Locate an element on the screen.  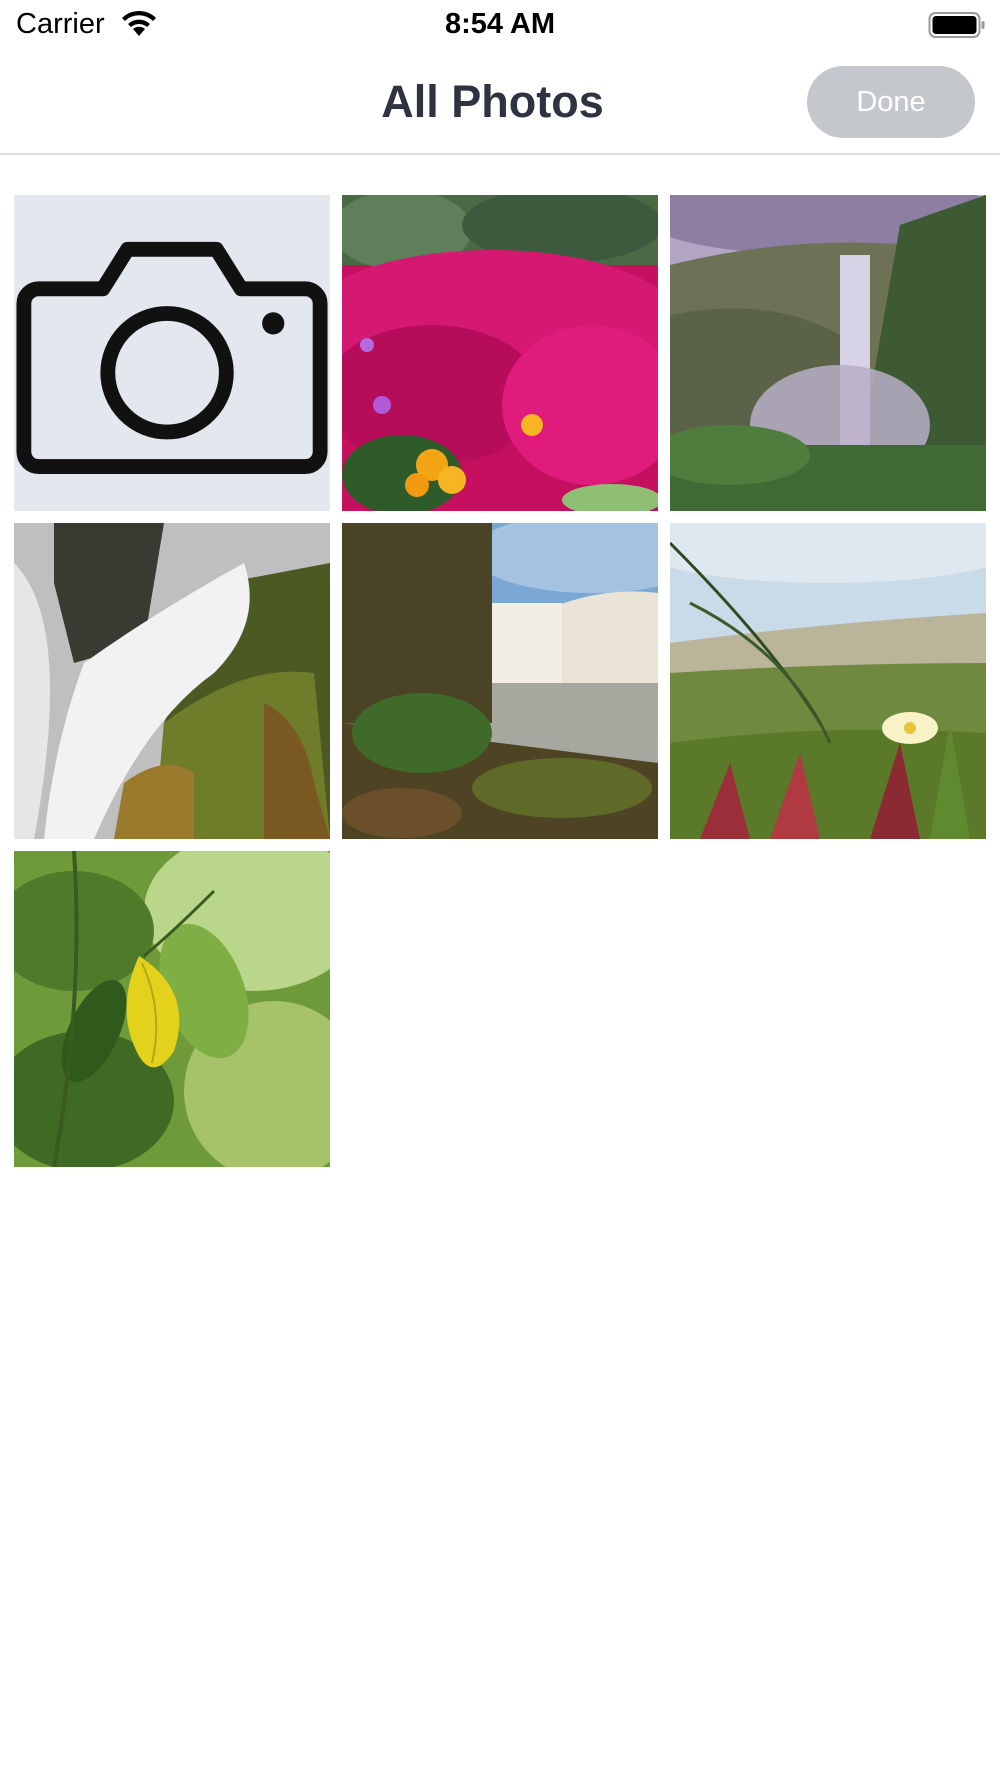
pink-flowers-photo is located at coordinates (500, 353).